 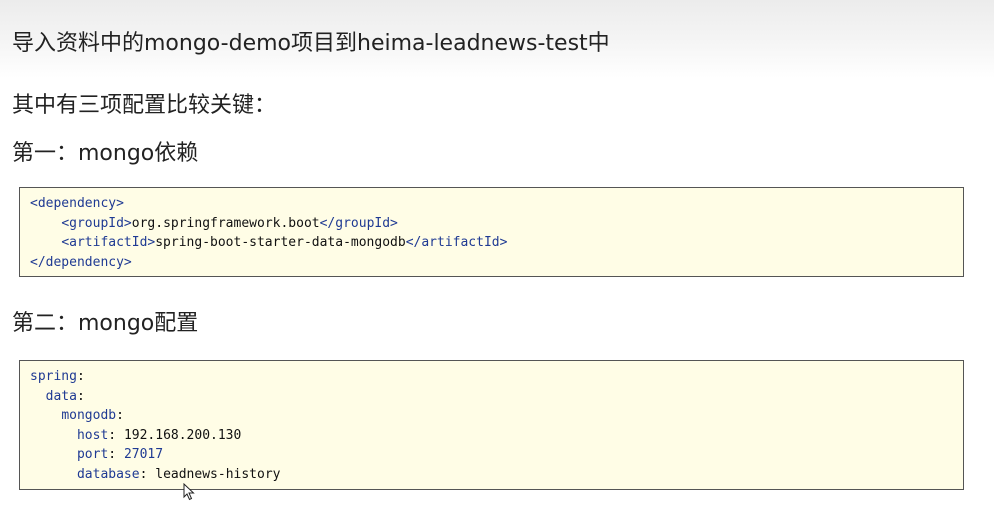 I want to click on yaml-value: leadnews-history, so click(x=218, y=474).